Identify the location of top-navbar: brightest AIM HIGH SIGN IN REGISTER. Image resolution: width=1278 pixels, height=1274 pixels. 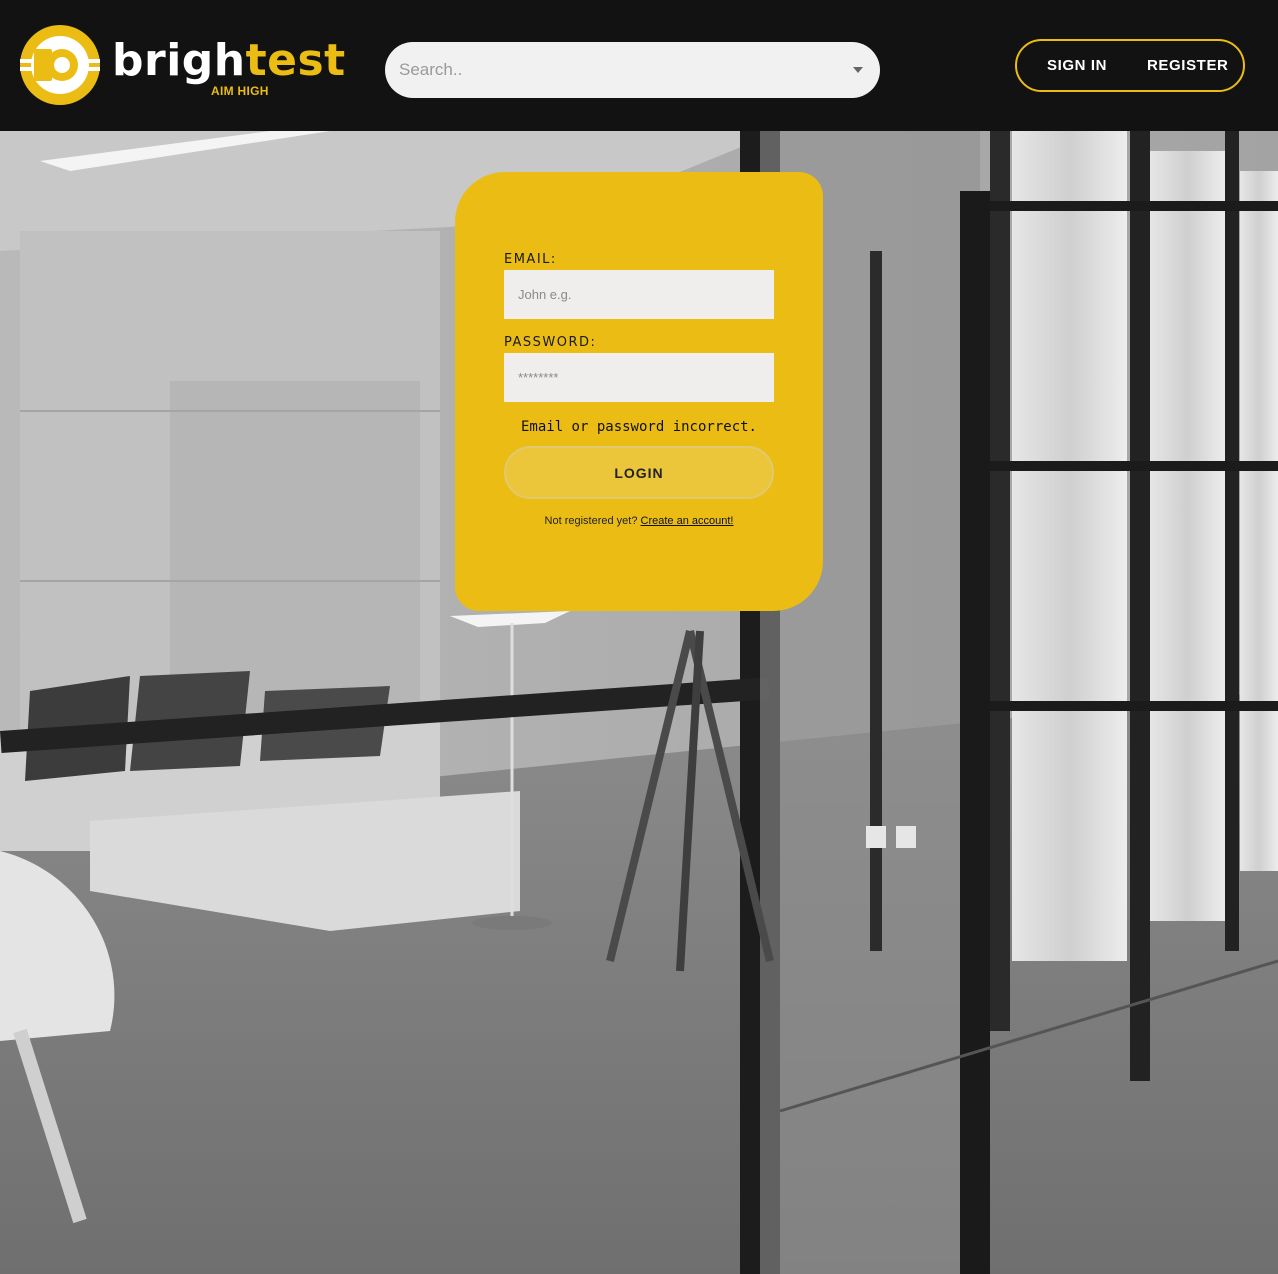
(639, 65).